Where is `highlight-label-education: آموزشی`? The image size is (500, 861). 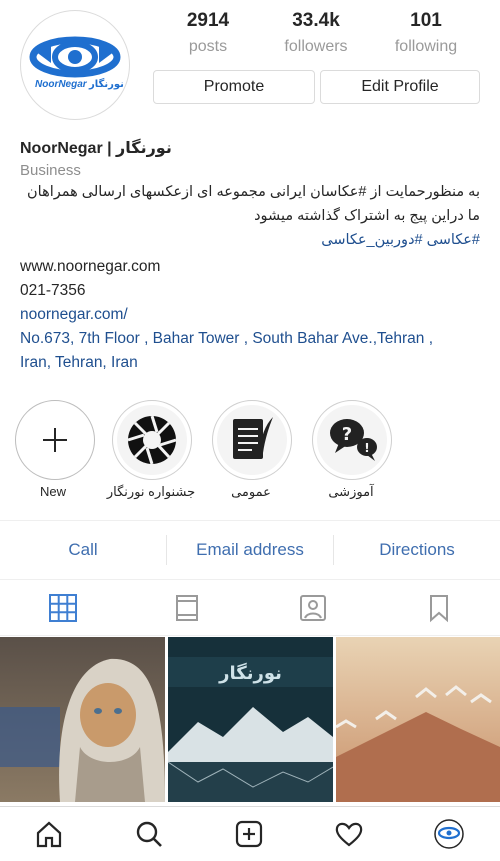 highlight-label-education: آموزشی is located at coordinates (351, 491).